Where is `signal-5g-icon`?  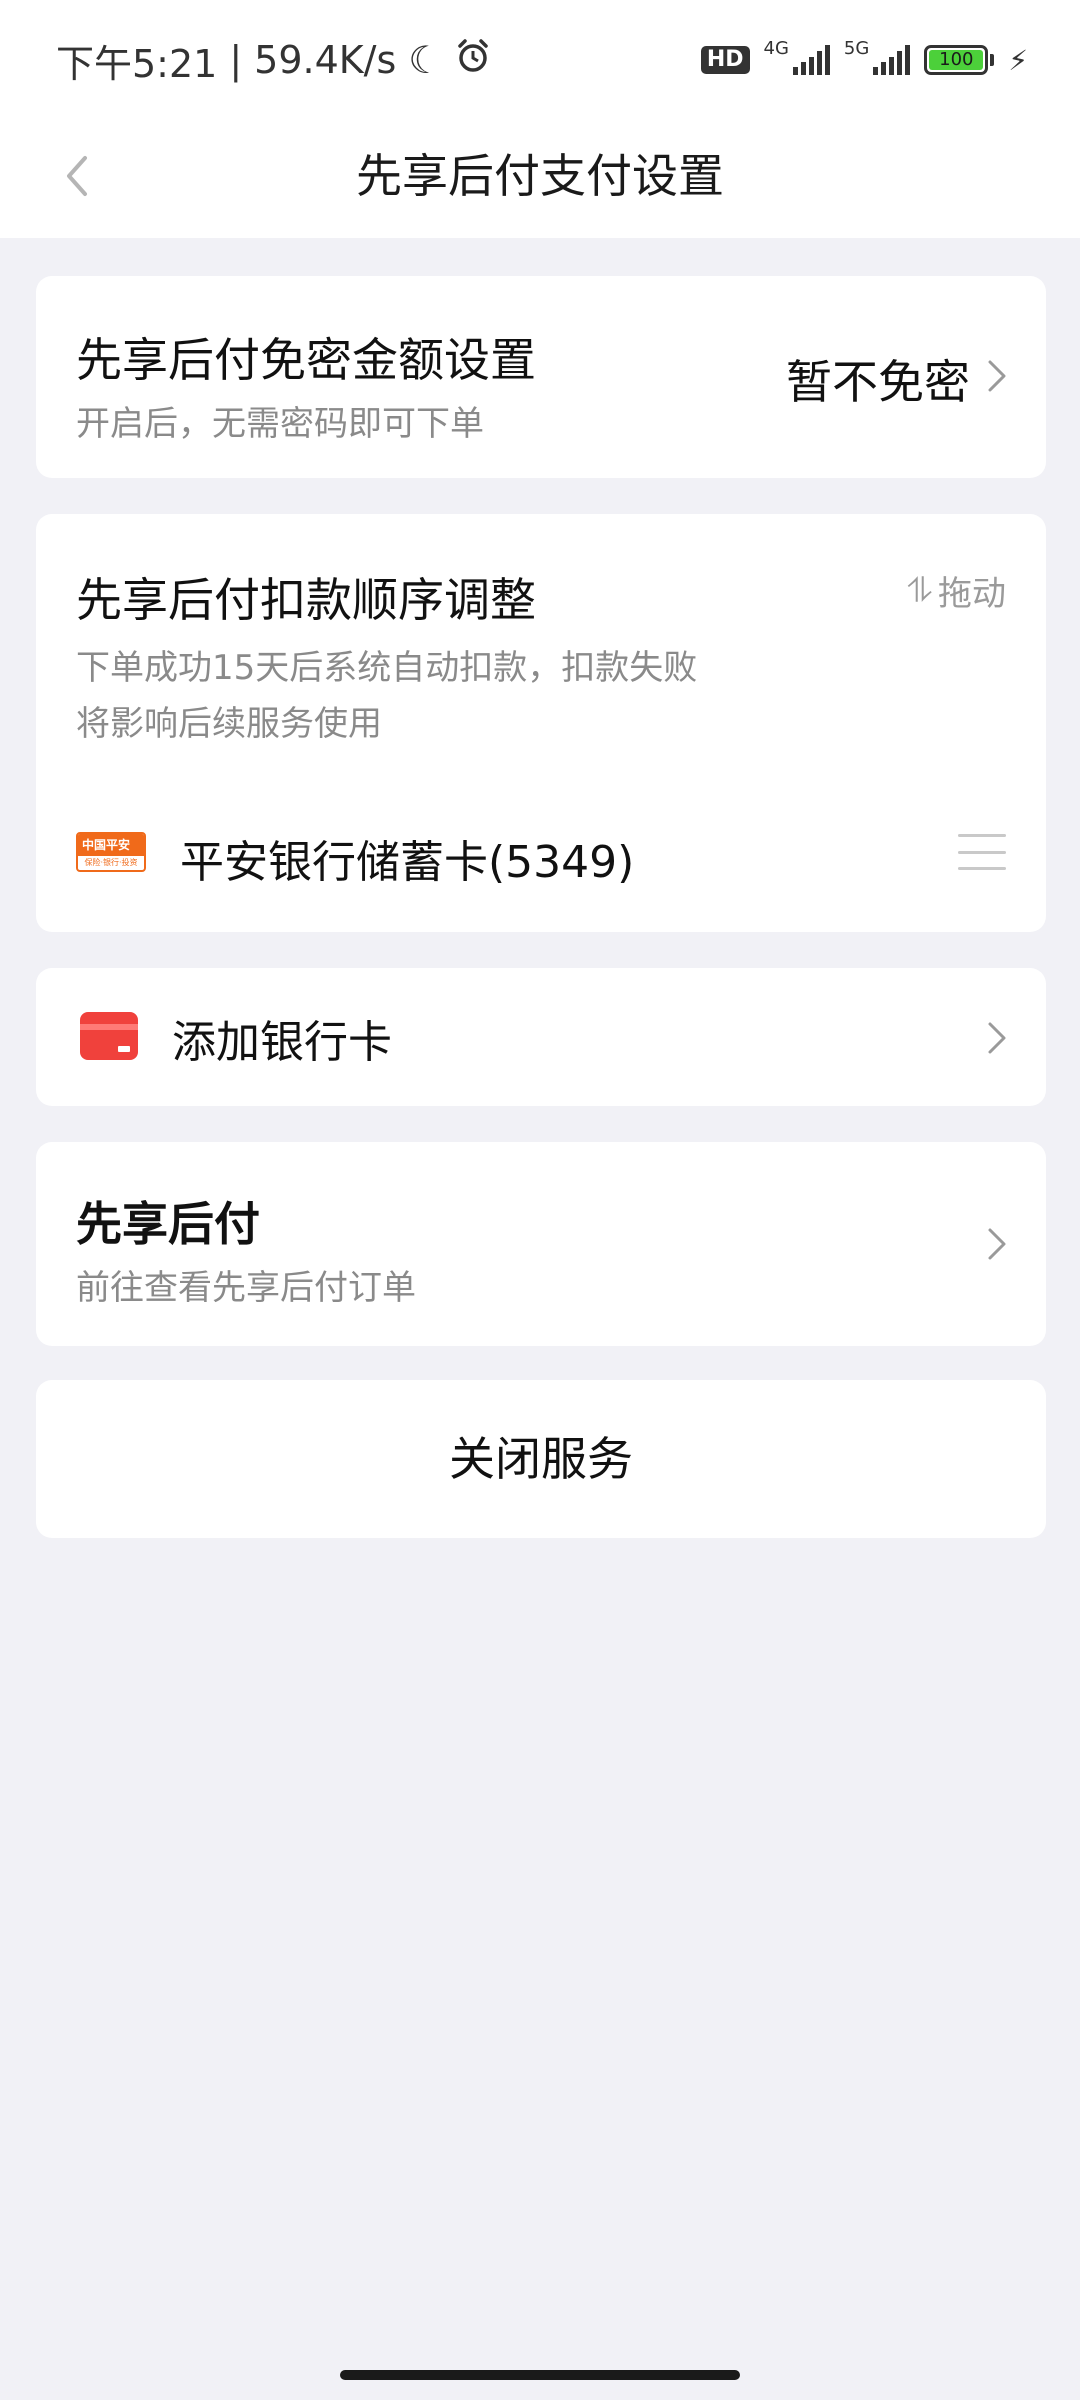
signal-5g-icon is located at coordinates (892, 60).